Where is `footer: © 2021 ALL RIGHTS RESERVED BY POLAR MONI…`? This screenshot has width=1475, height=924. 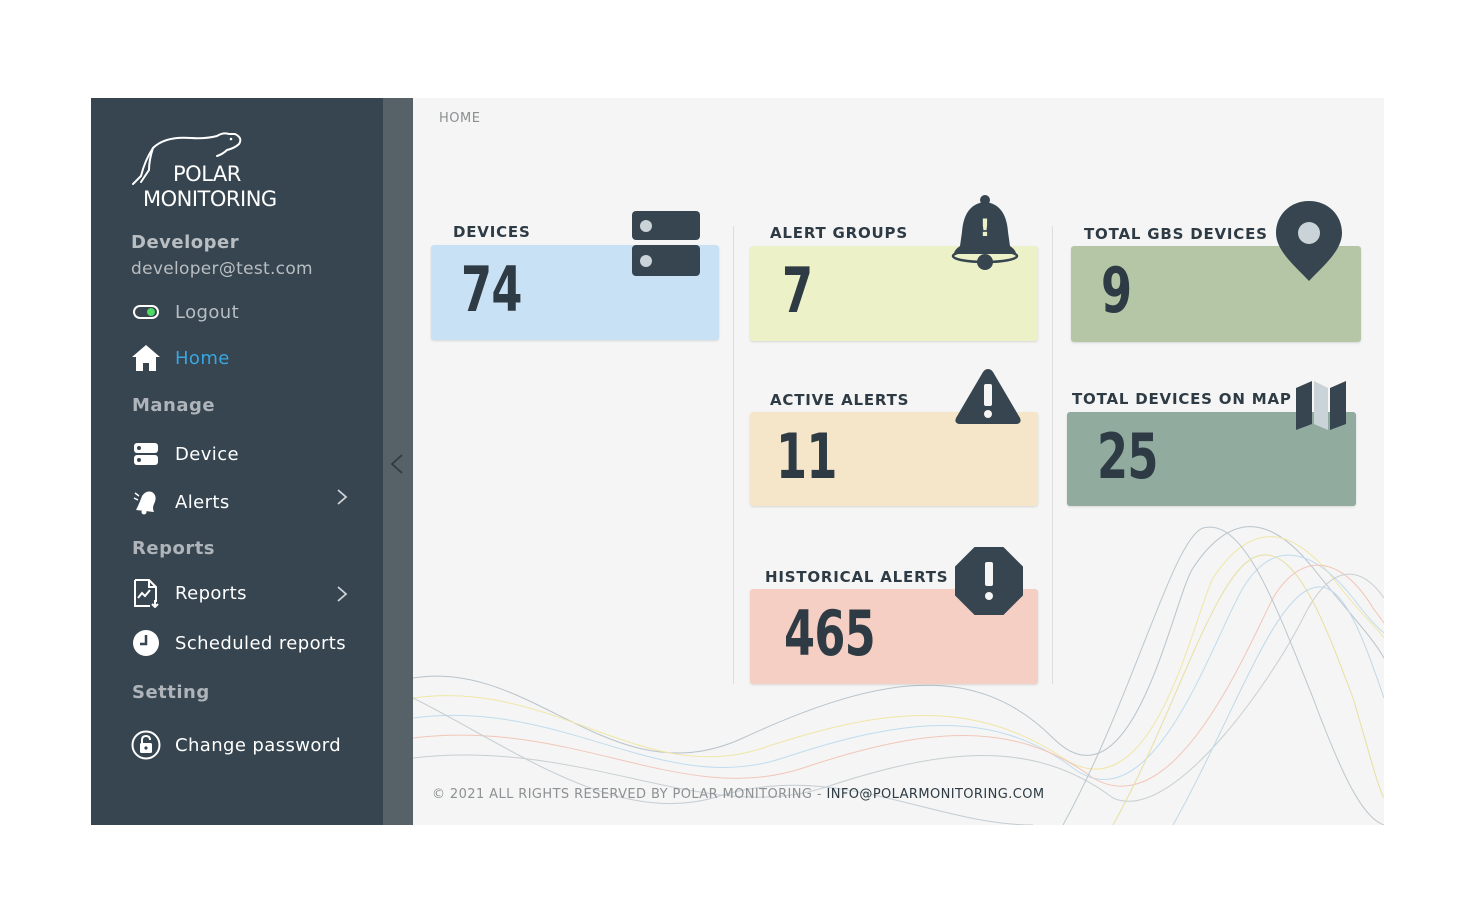 footer: © 2021 ALL RIGHTS RESERVED BY POLAR MONI… is located at coordinates (738, 794).